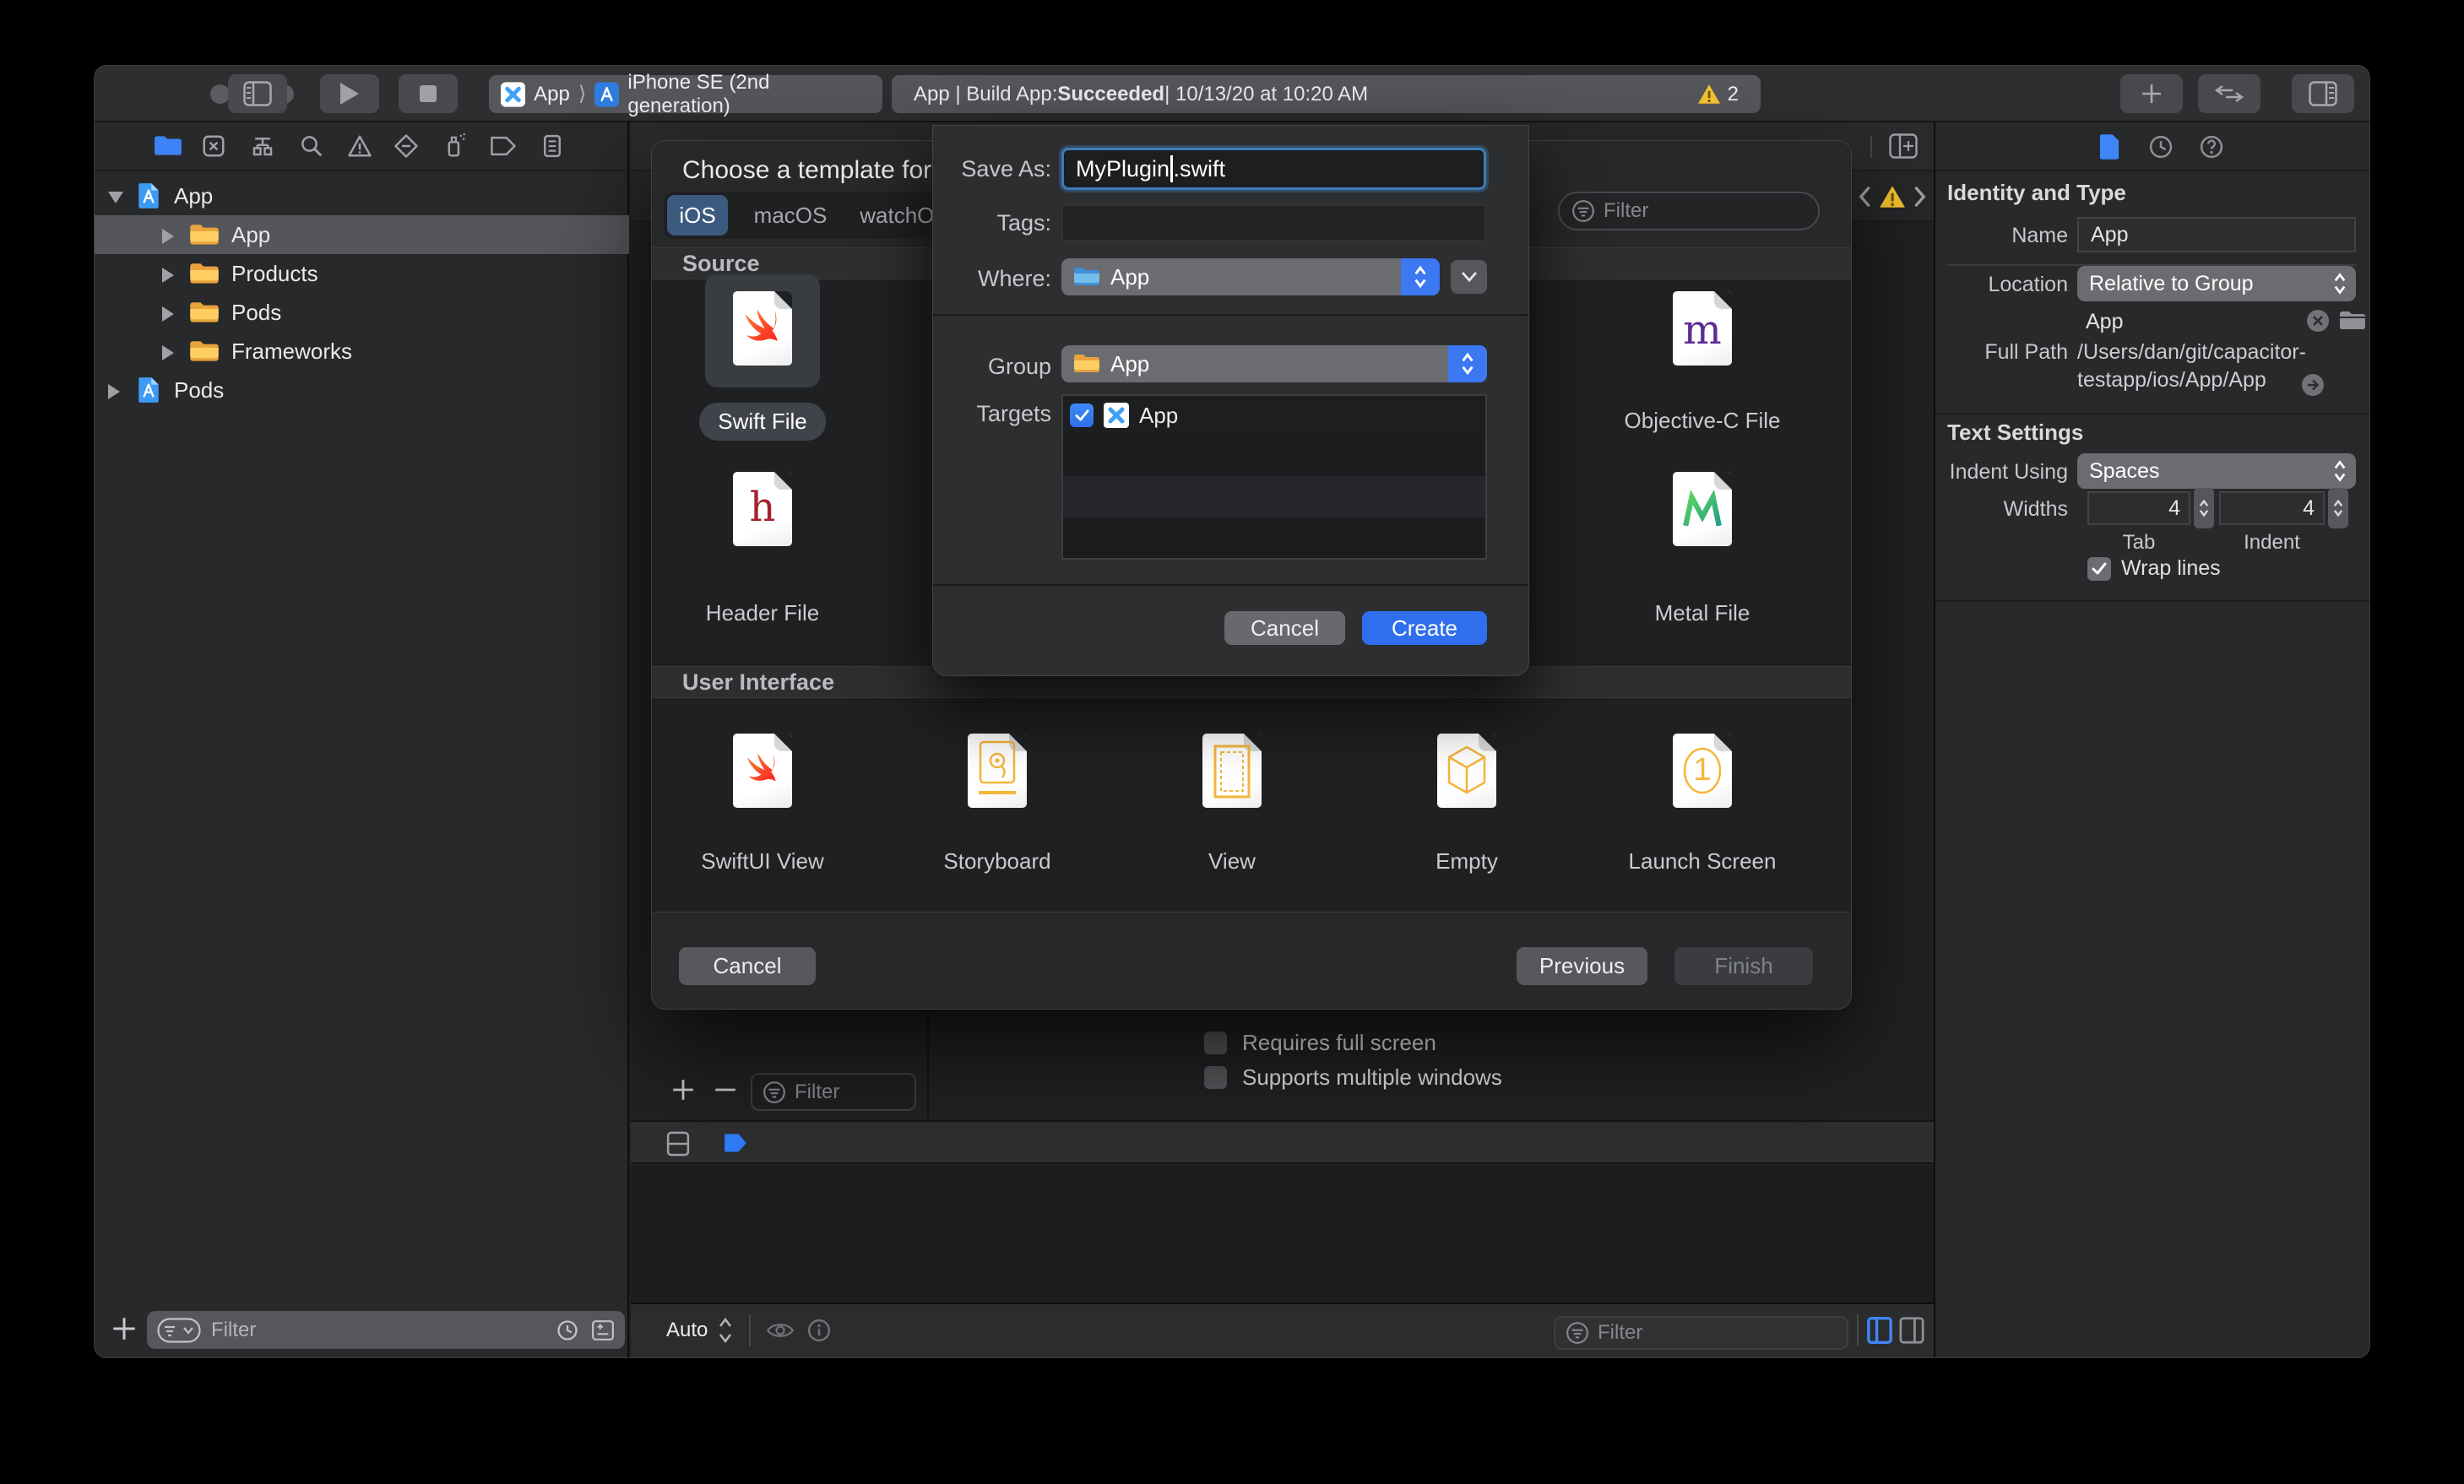 The width and height of the screenshot is (2464, 1484). What do you see at coordinates (1424, 628) in the screenshot?
I see `sheet-create-button: Create` at bounding box center [1424, 628].